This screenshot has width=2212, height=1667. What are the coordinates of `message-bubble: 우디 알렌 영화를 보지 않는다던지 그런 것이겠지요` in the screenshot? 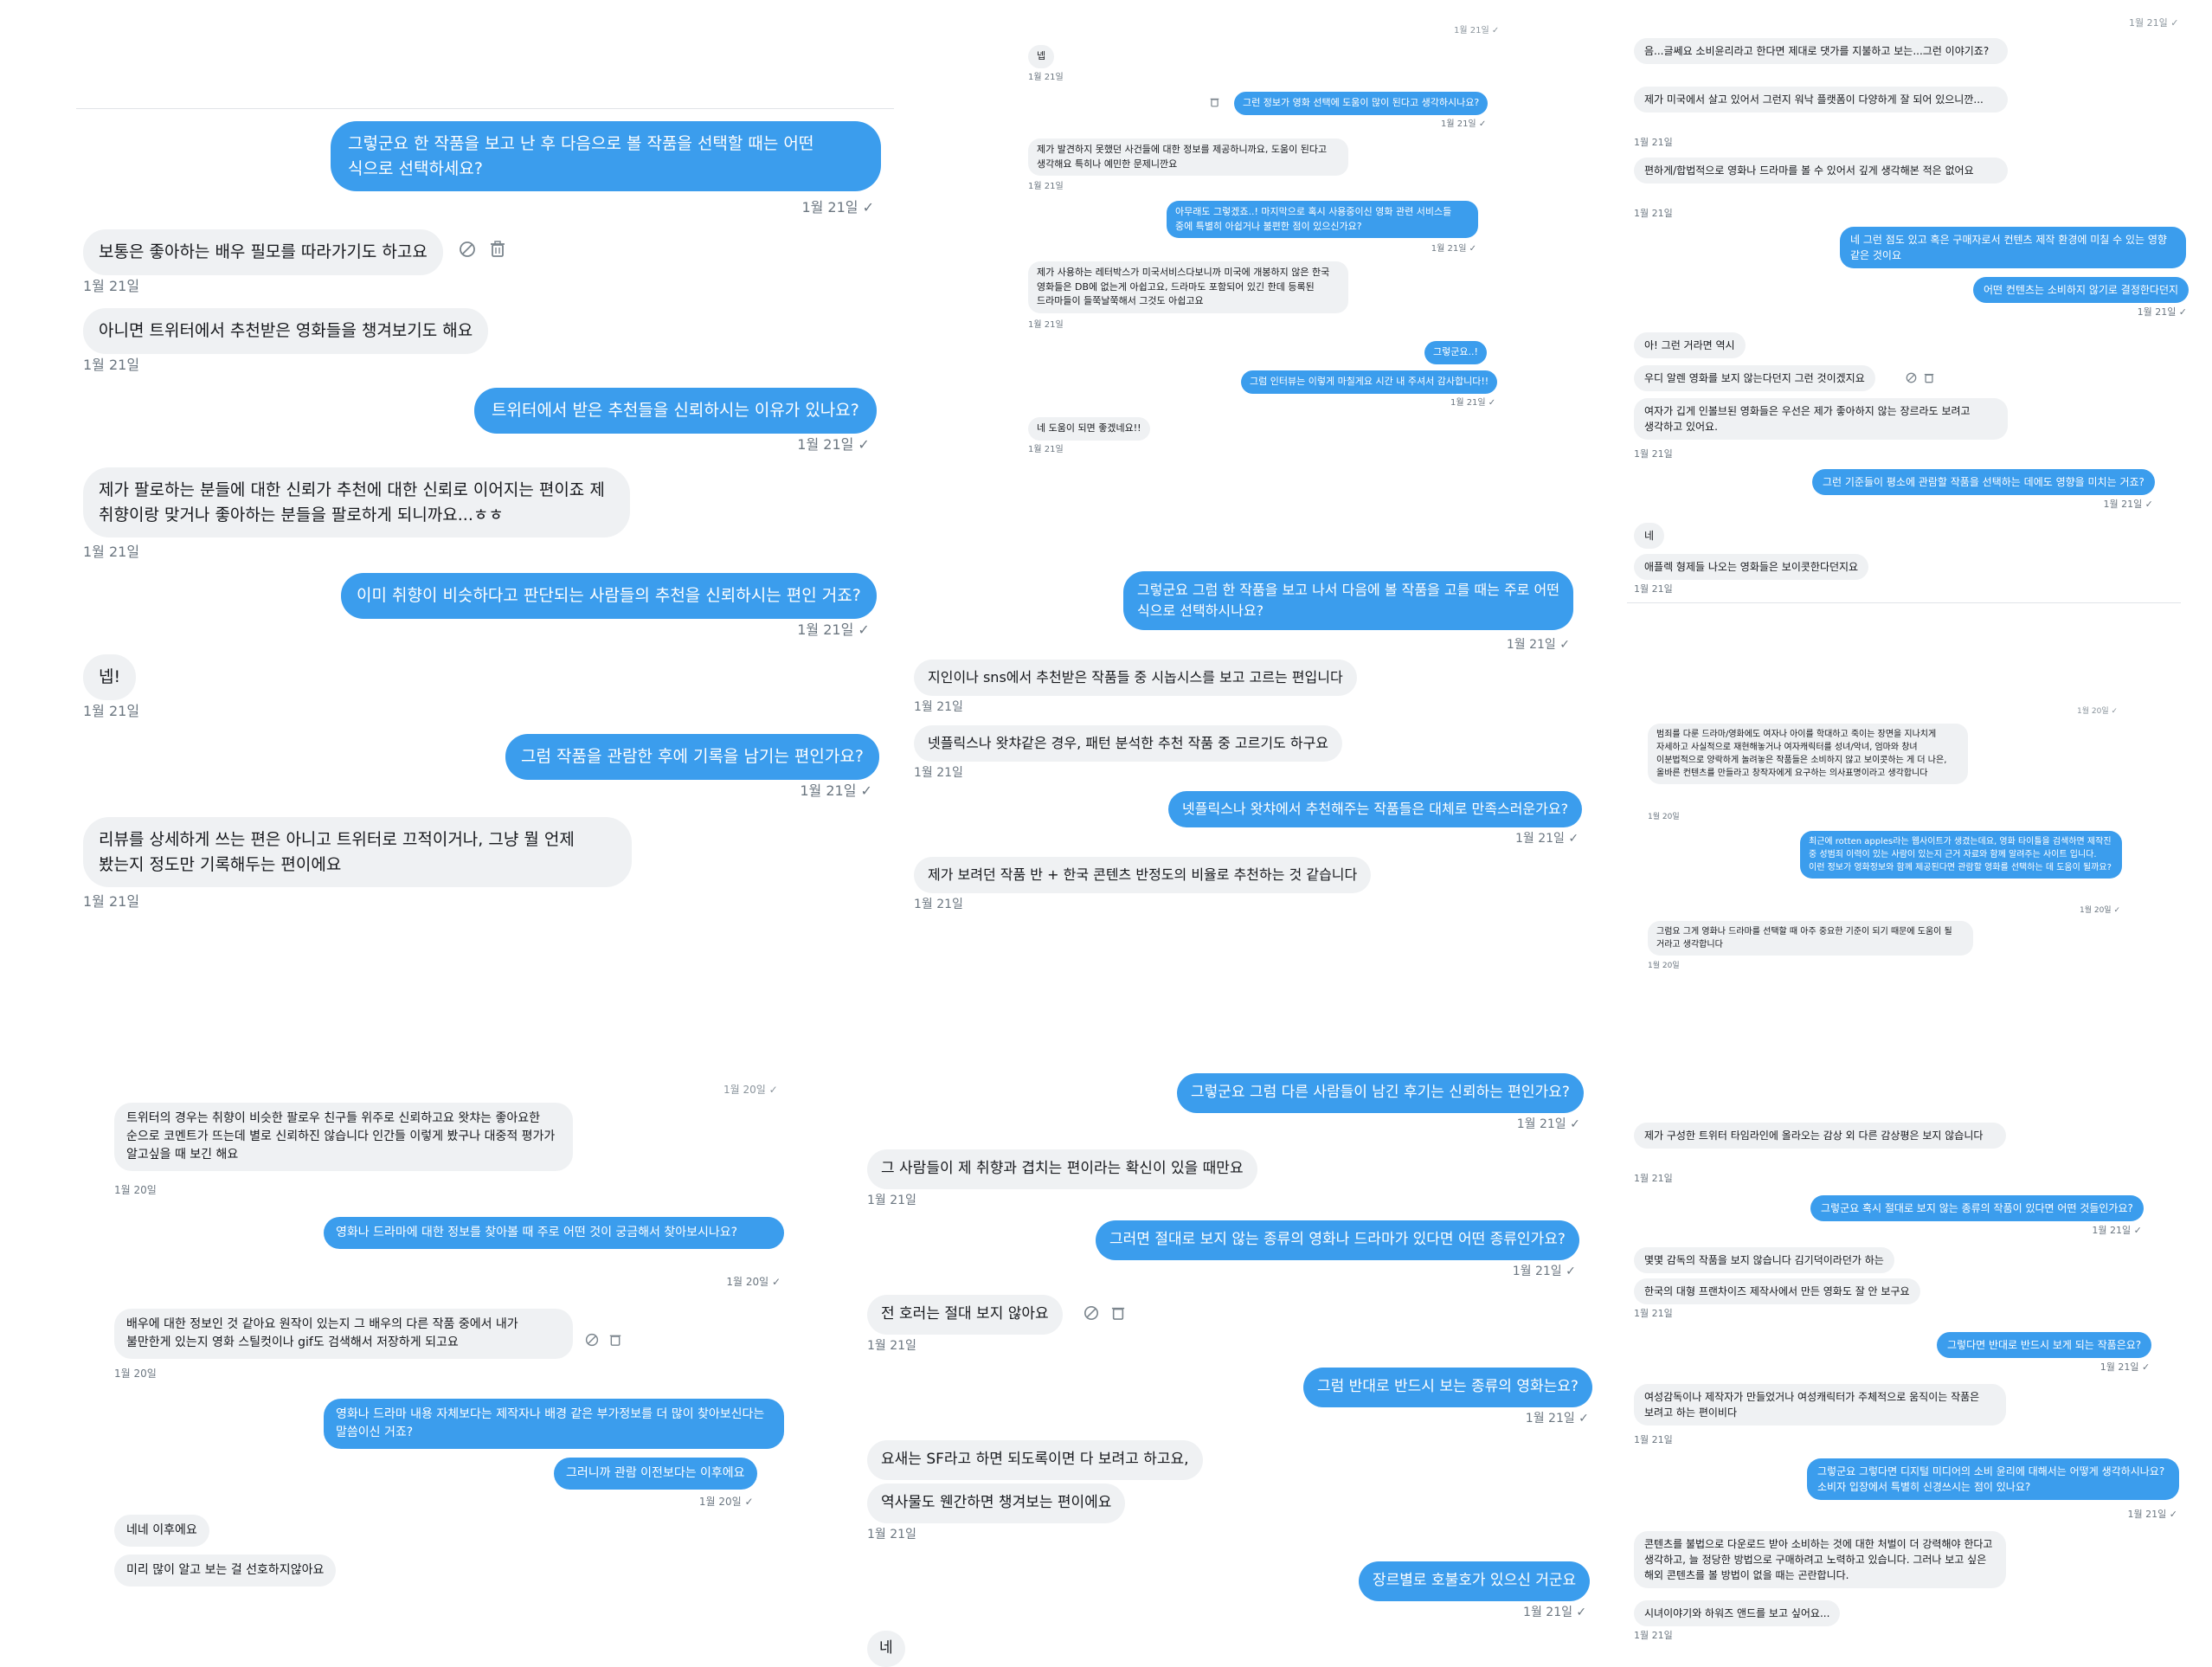 It's located at (1754, 378).